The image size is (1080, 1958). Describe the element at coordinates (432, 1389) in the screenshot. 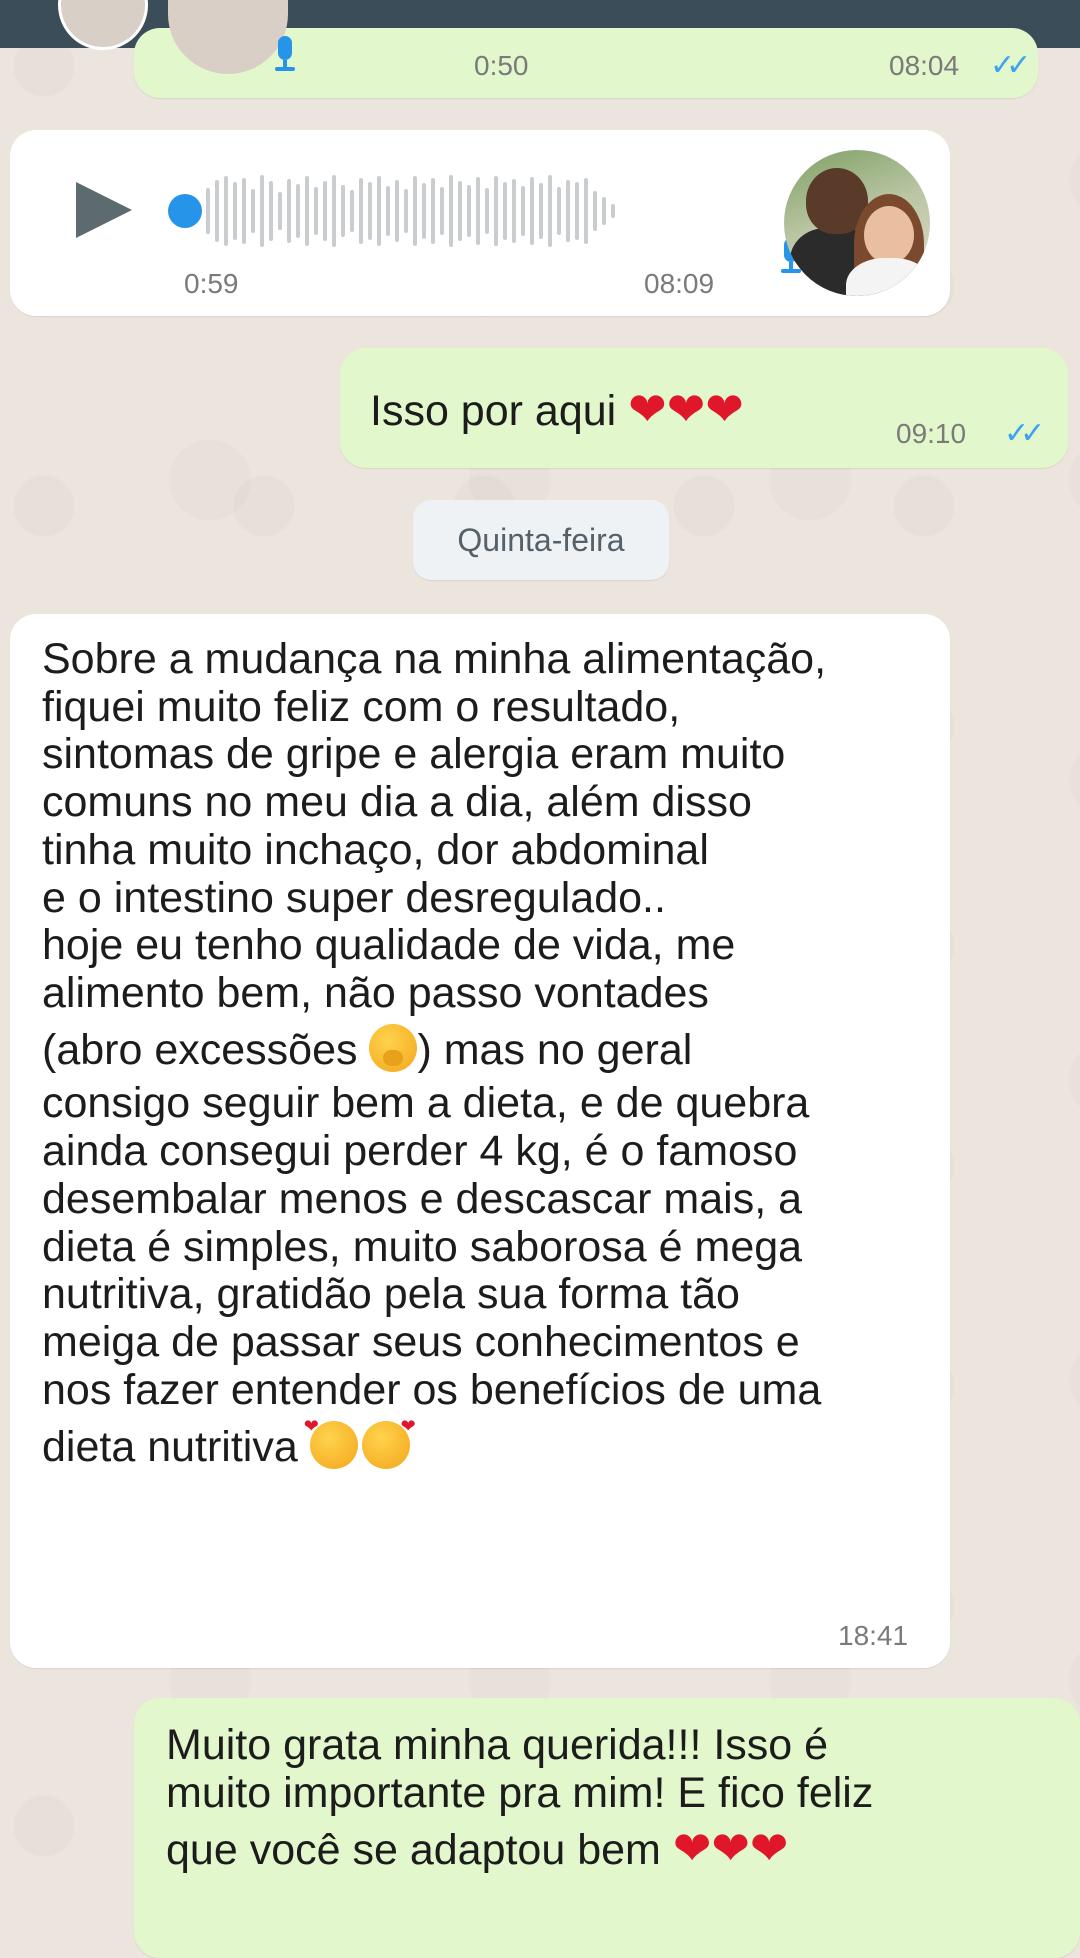

I see `message-line: nos fazer entender os benefícios de uma` at that location.